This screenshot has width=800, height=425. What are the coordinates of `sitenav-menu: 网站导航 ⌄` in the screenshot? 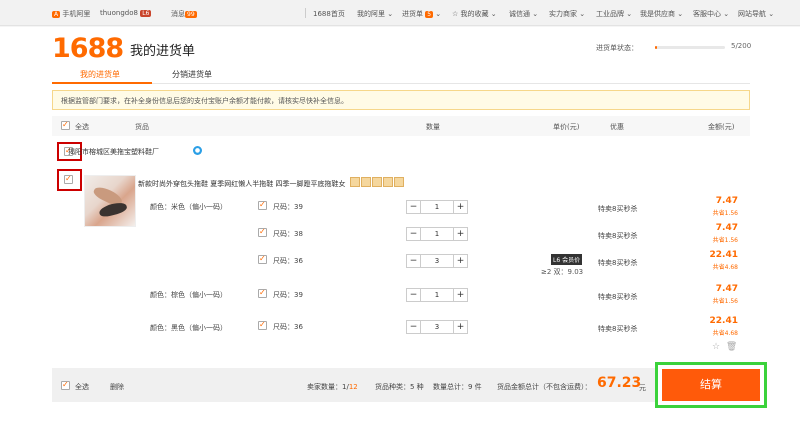 It's located at (756, 14).